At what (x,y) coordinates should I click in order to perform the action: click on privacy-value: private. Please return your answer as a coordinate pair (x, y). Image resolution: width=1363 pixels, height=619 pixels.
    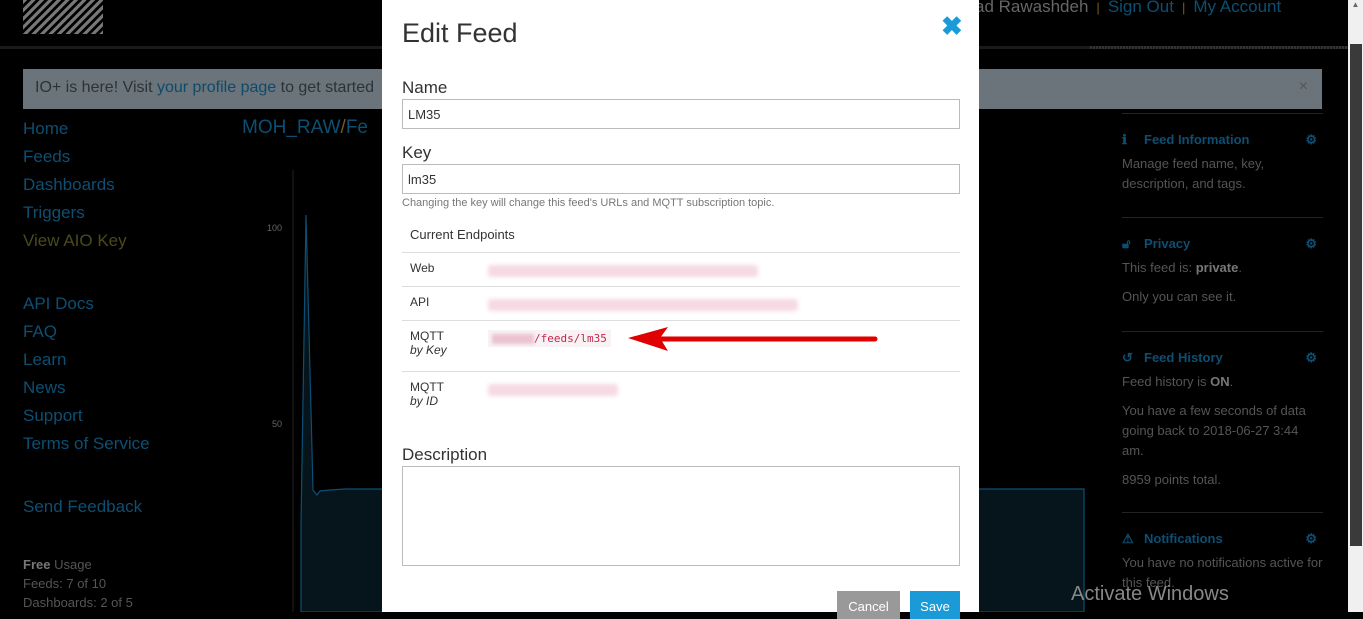
    Looking at the image, I should click on (1217, 267).